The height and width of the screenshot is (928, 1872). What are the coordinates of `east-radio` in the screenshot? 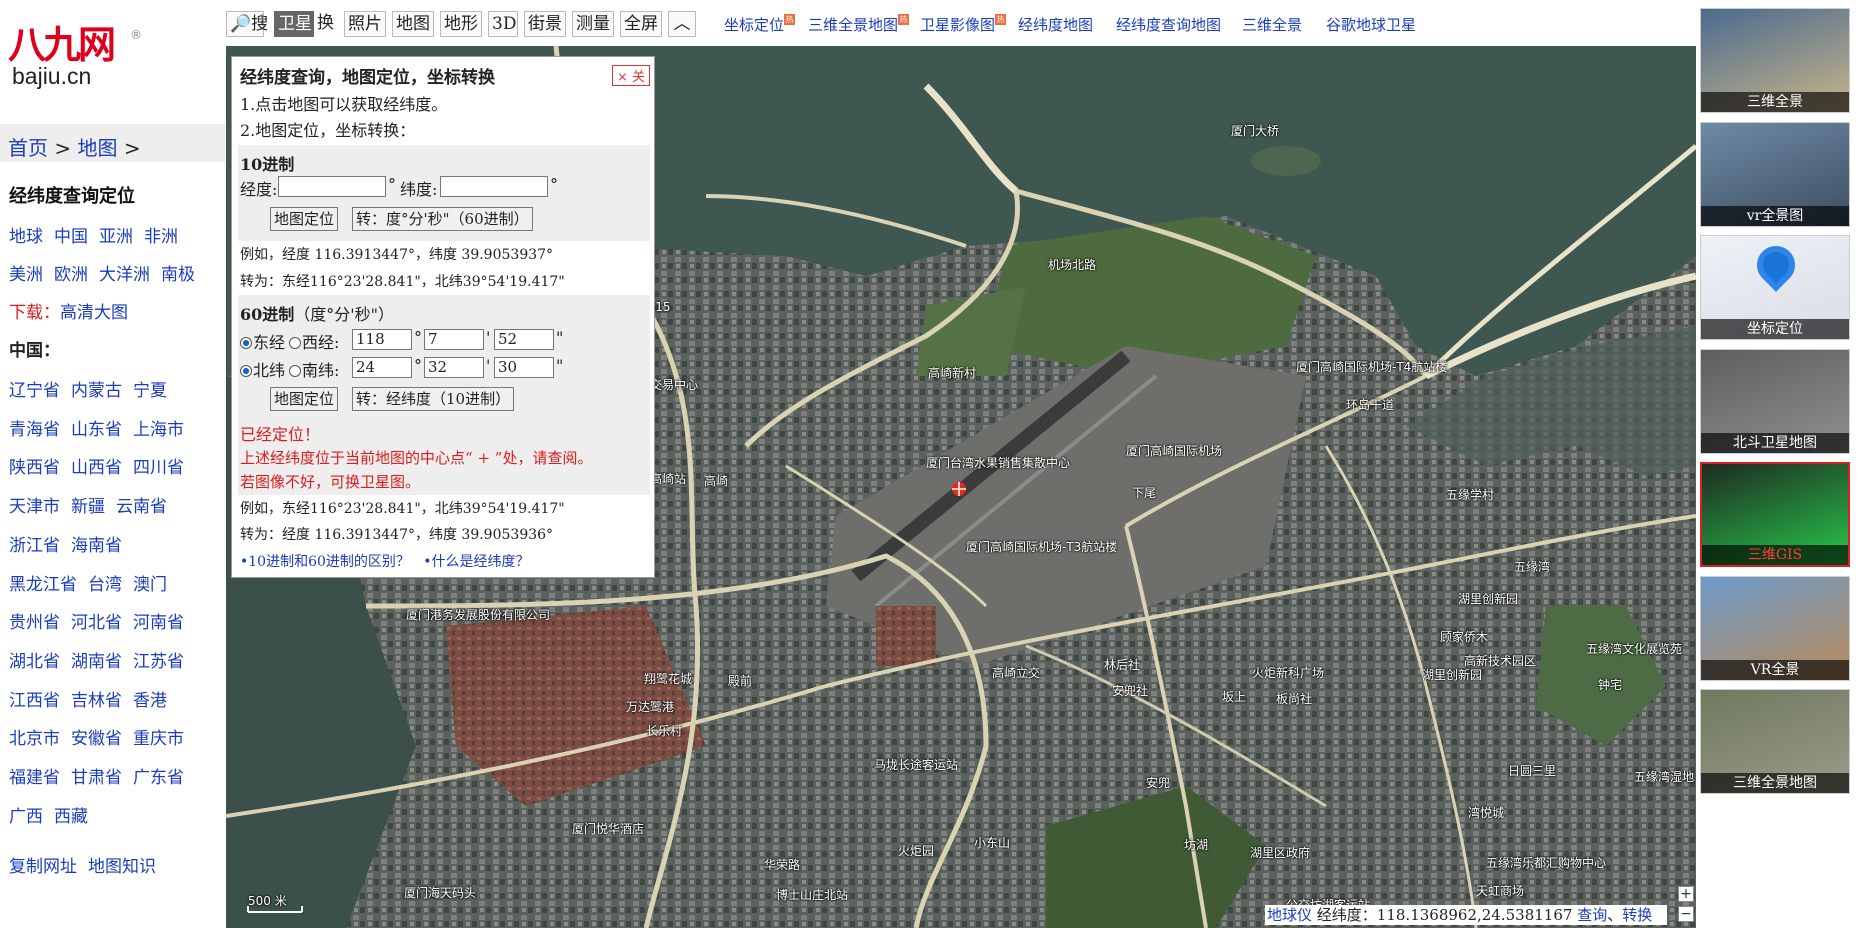 It's located at (246, 343).